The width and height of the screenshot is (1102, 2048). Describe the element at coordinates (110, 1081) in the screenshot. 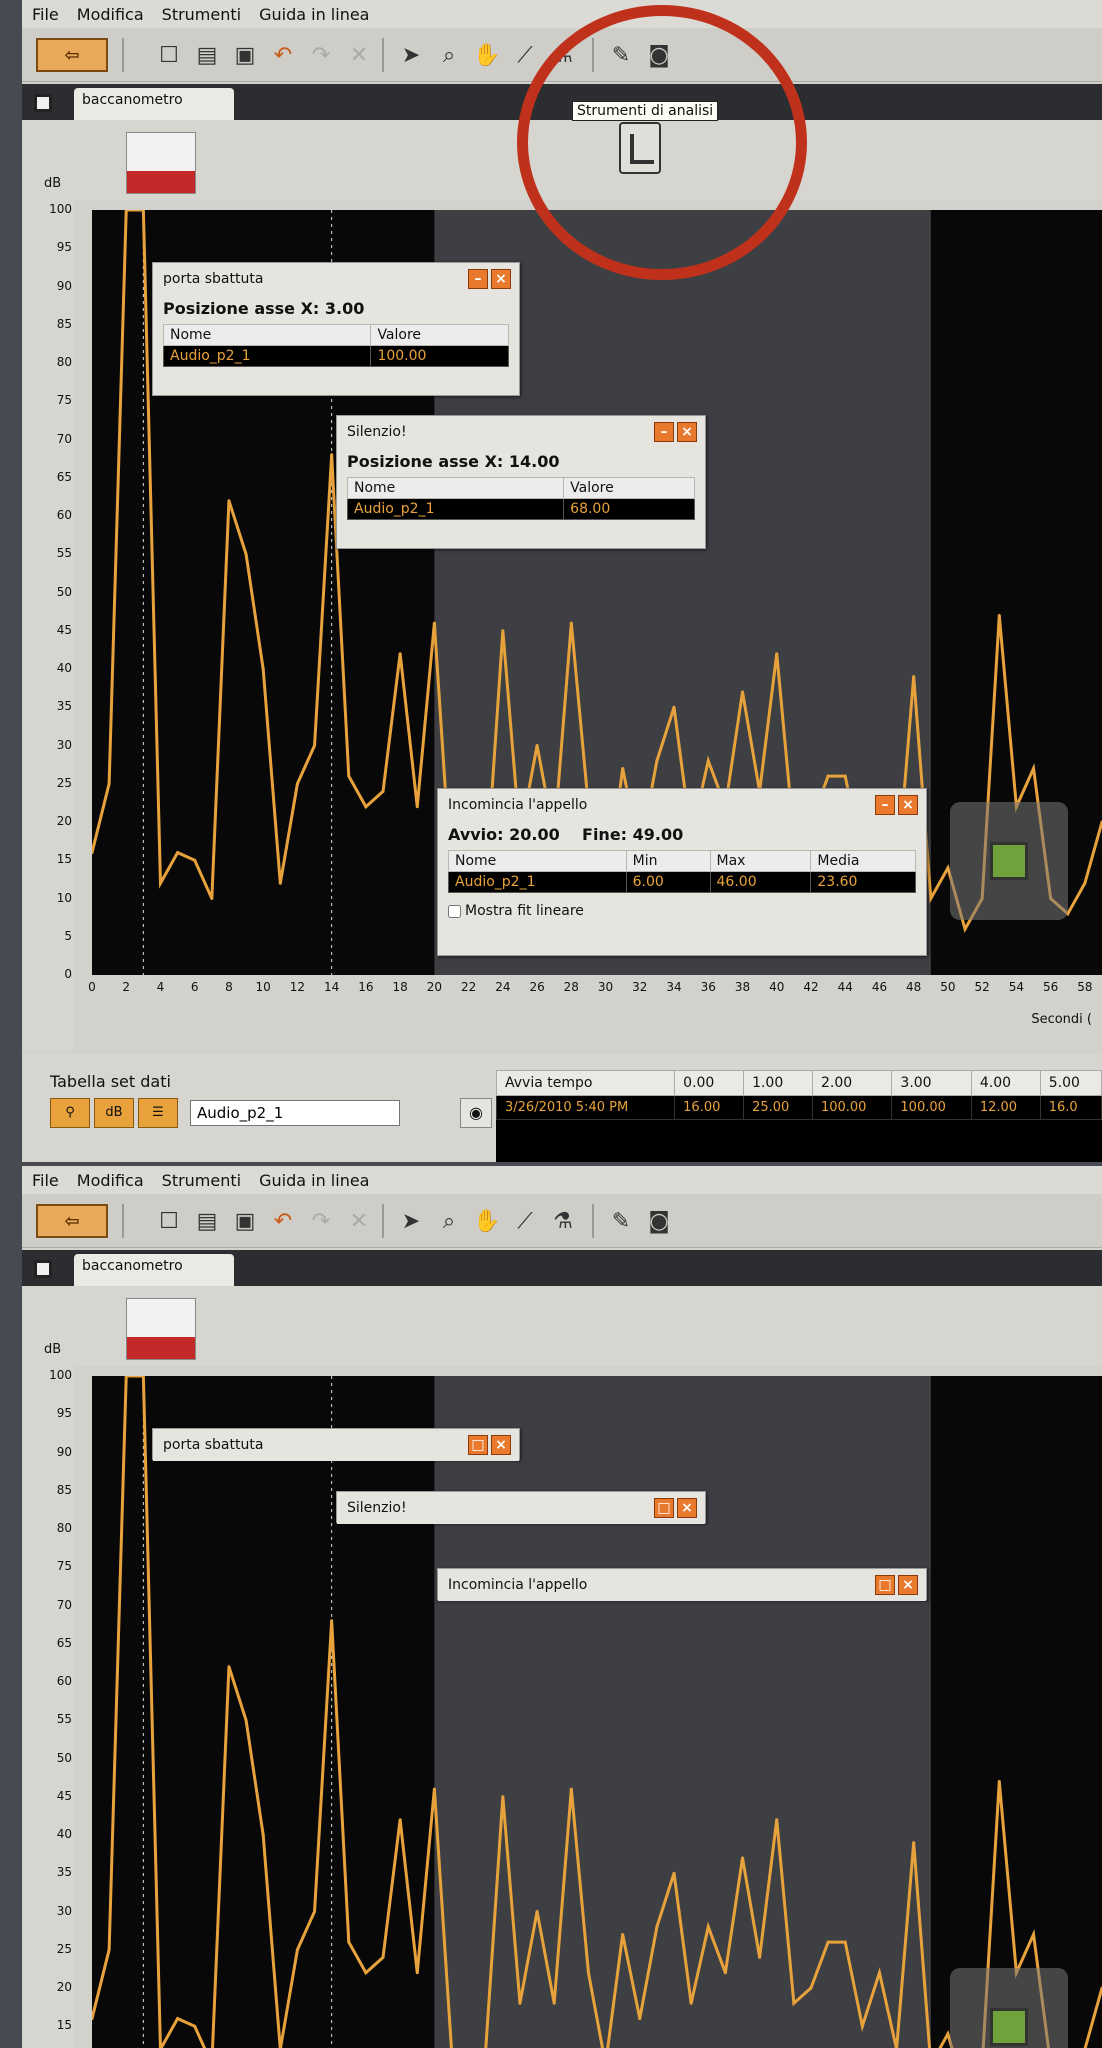

I see `dataset-label: Tabella set dati` at that location.